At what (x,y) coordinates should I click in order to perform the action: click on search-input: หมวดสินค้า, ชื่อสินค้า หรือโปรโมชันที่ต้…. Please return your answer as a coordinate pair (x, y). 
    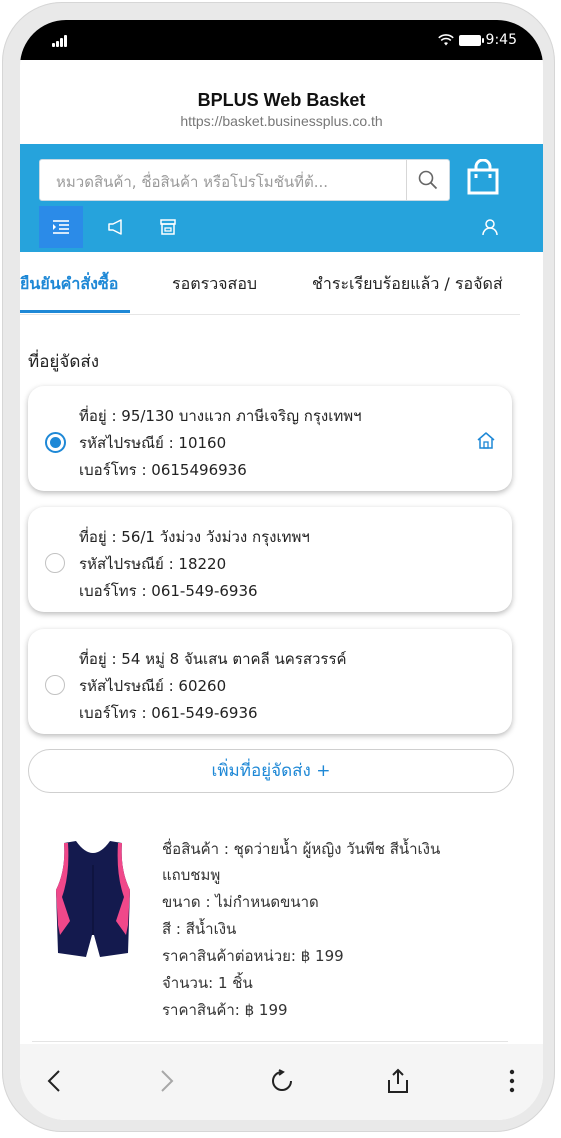
    Looking at the image, I should click on (226, 182).